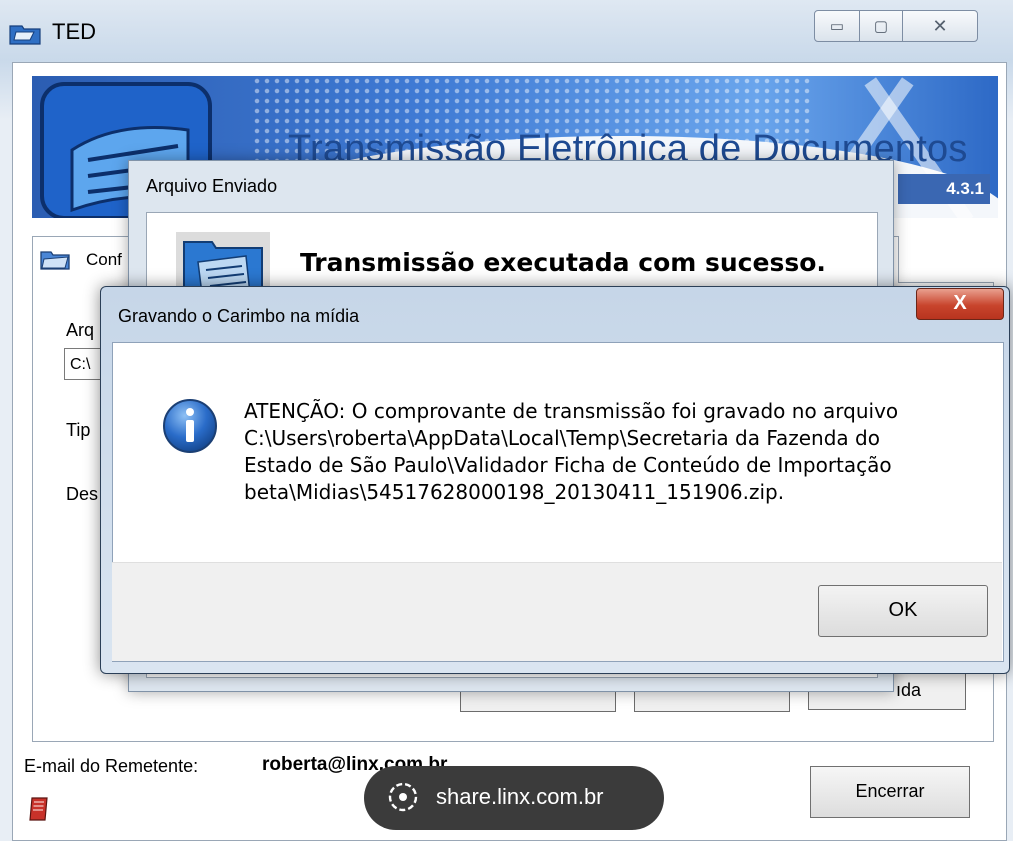 This screenshot has width=1013, height=841. What do you see at coordinates (25, 35) in the screenshot?
I see `ted-app-icon` at bounding box center [25, 35].